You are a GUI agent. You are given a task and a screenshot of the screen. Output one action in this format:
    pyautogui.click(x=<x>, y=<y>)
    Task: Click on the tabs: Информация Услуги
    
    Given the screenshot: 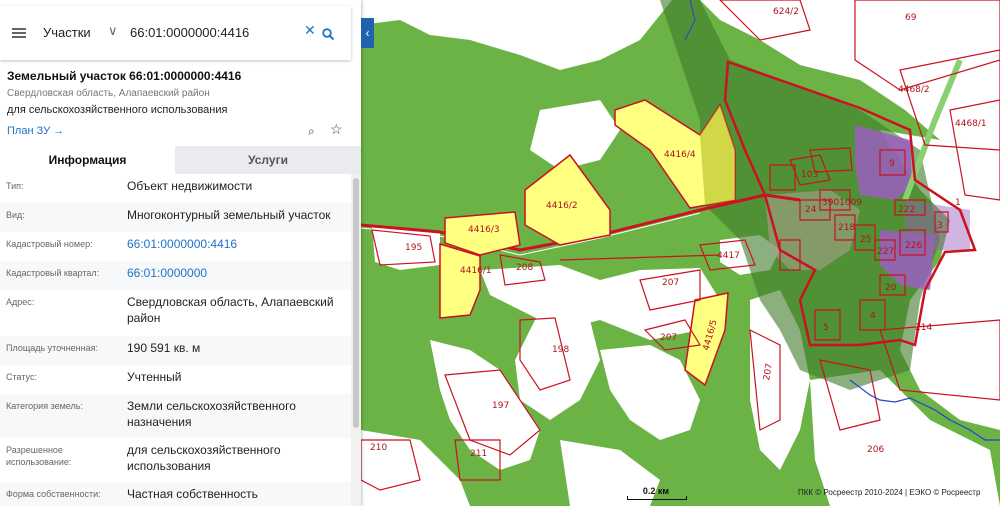 What is the action you would take?
    pyautogui.click(x=180, y=160)
    